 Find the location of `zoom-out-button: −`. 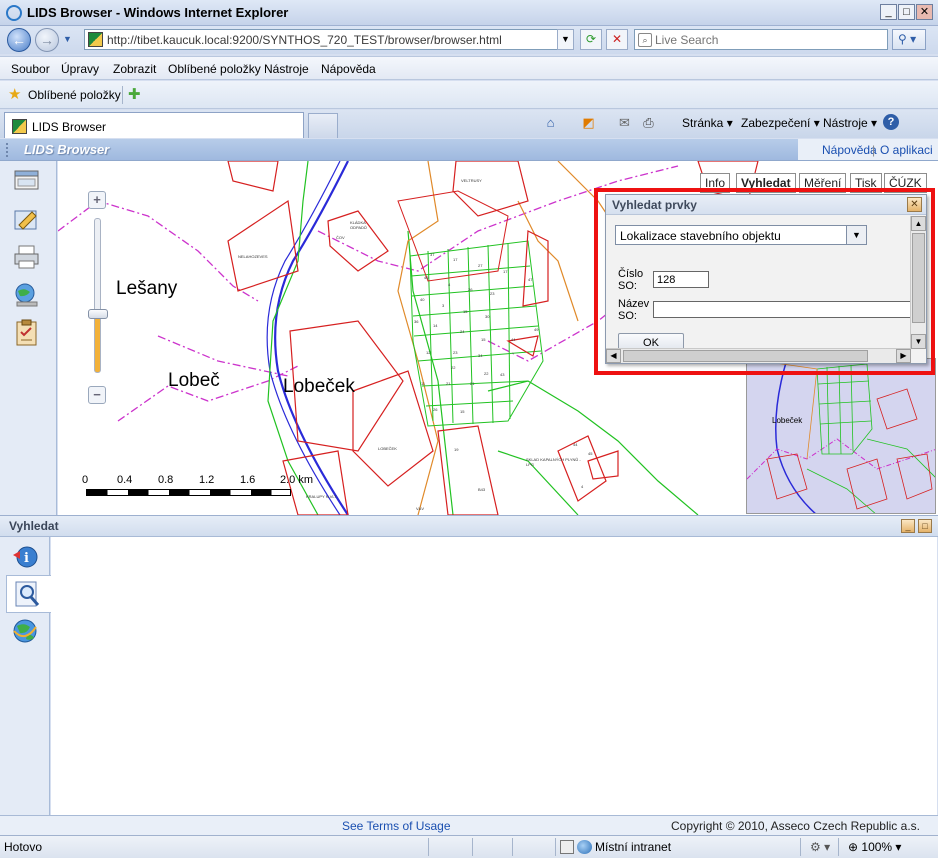

zoom-out-button: − is located at coordinates (97, 395).